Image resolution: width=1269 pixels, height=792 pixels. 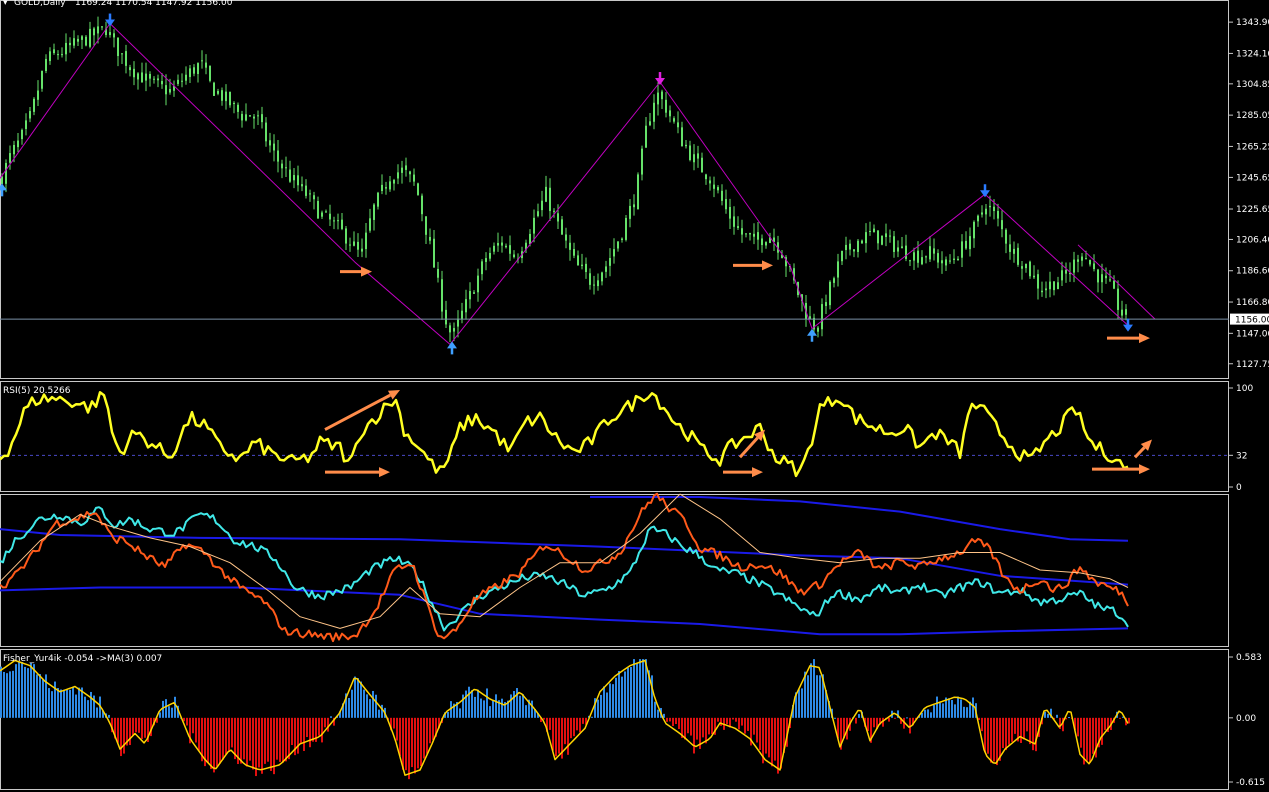 I want to click on price-axis-label: 1285.05, so click(x=1252, y=116).